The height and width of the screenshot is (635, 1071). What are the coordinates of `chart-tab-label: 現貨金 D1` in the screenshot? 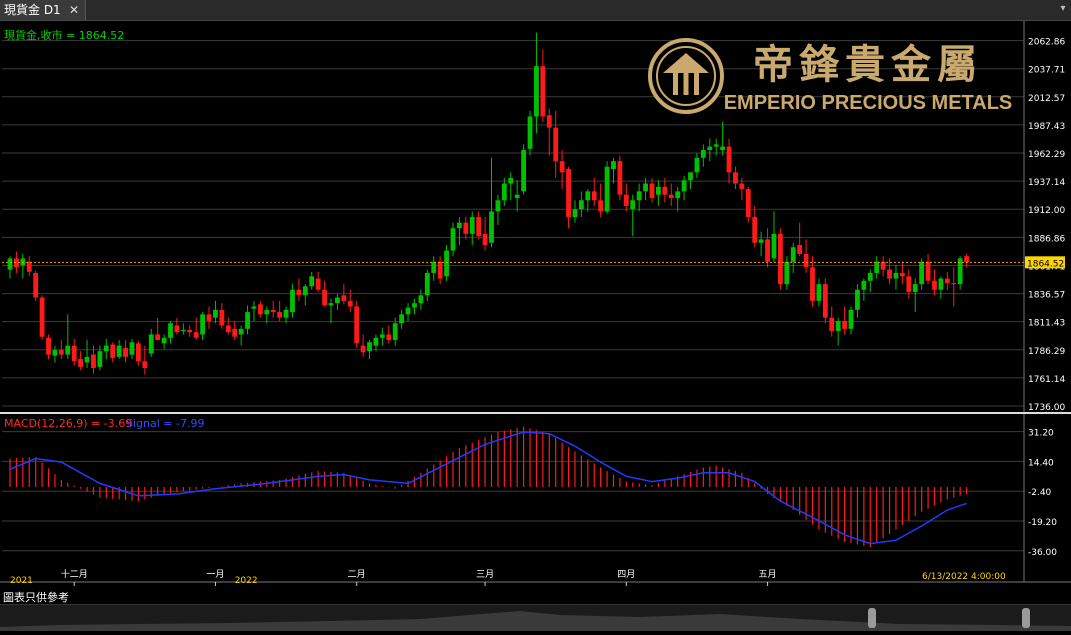 It's located at (32, 10).